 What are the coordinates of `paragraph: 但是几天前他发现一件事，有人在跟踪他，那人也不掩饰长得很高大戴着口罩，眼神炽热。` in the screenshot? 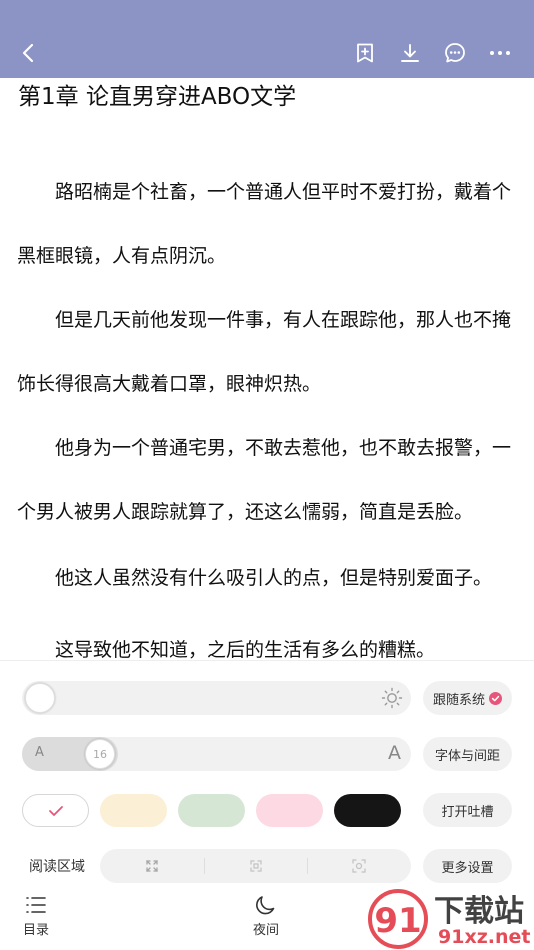 It's located at (264, 352).